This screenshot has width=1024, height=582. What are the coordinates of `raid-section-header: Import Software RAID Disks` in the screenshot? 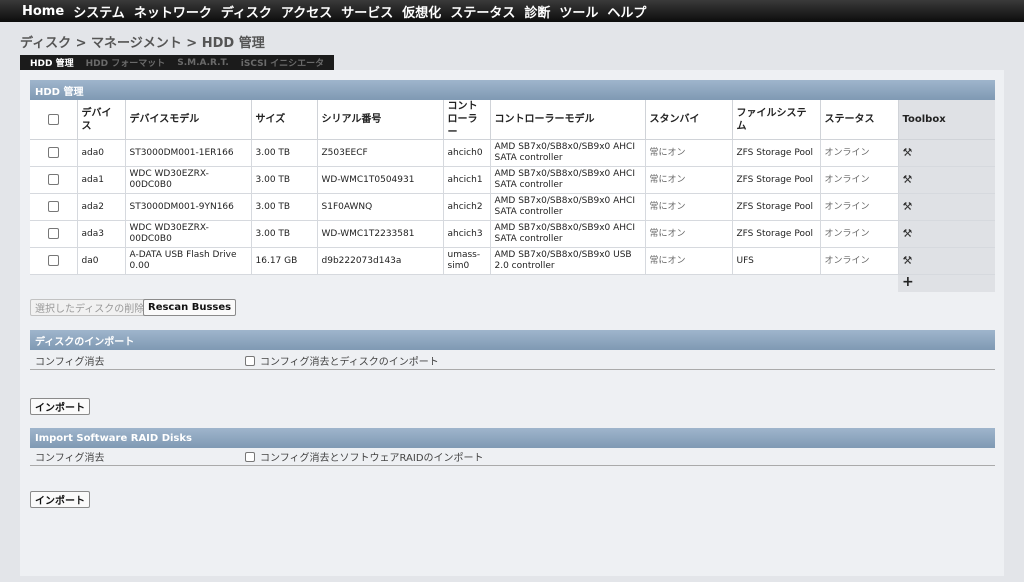 It's located at (512, 438).